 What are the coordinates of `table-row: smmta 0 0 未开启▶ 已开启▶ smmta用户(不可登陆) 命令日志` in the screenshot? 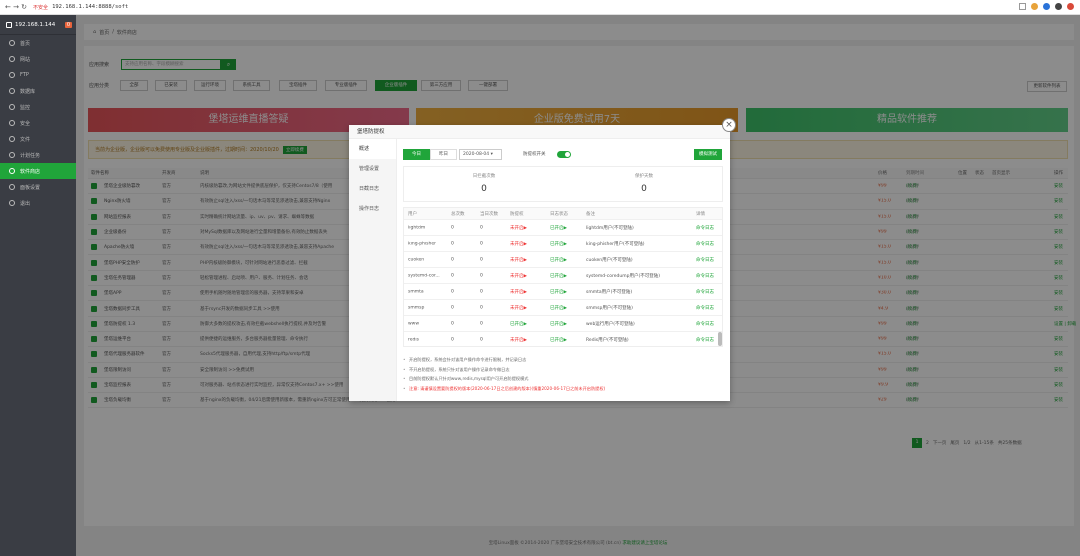 It's located at (563, 292).